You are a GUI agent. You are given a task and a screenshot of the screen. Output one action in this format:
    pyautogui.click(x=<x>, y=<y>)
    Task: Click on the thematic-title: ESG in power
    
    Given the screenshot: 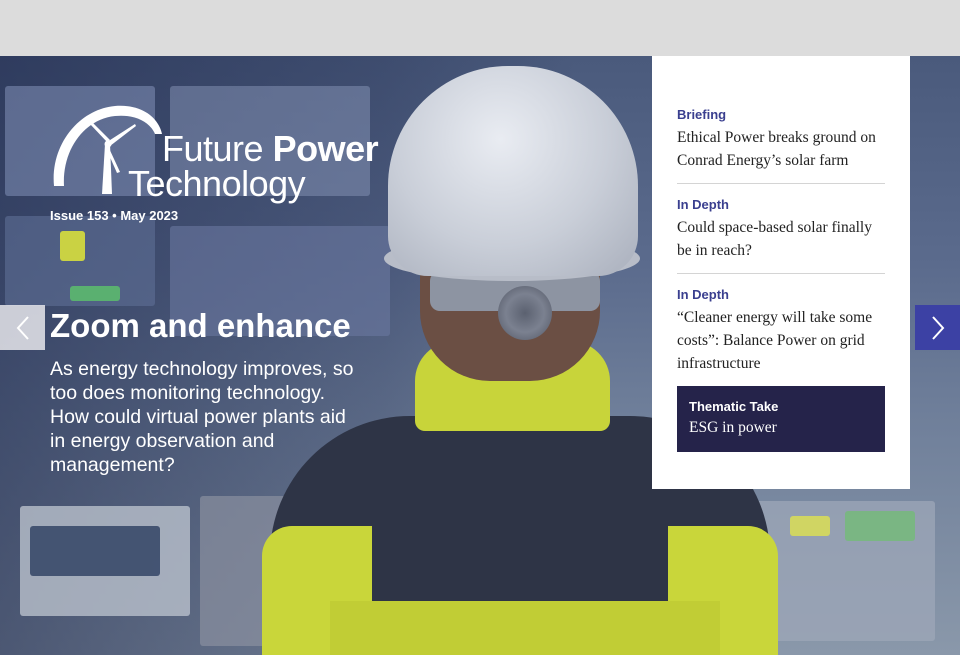 What is the action you would take?
    pyautogui.click(x=733, y=428)
    